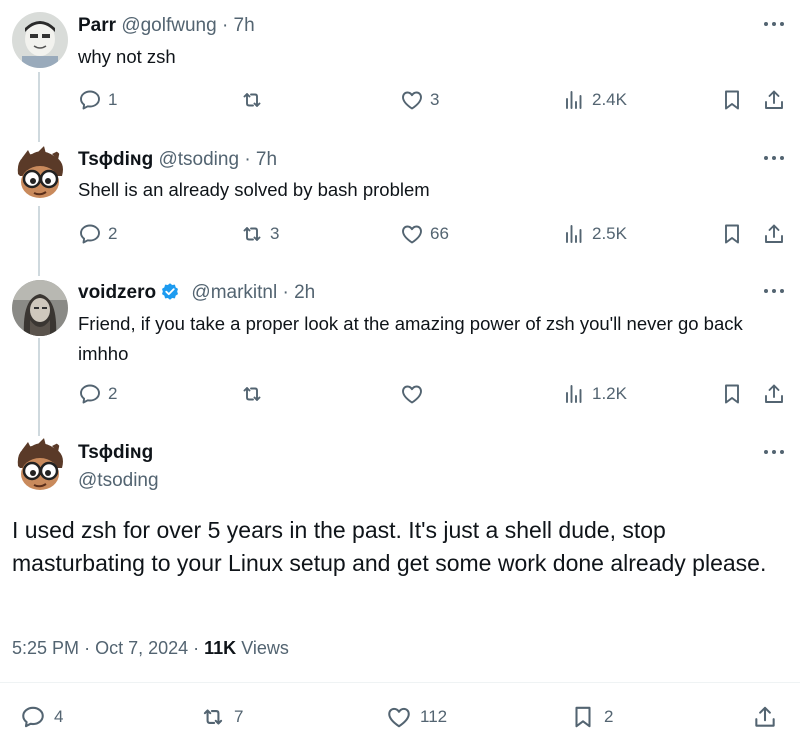 The width and height of the screenshot is (800, 740). What do you see at coordinates (234, 292) in the screenshot?
I see `user-handle: @markitnl` at bounding box center [234, 292].